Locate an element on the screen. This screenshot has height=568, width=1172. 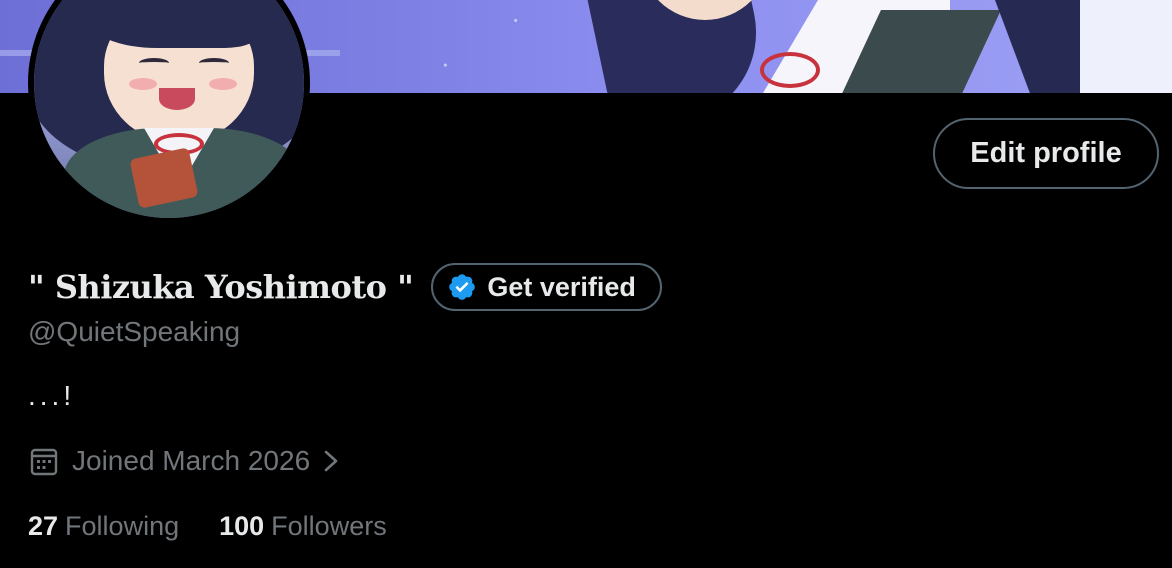
follow-stats: 27 Following 100 Followers is located at coordinates (207, 526).